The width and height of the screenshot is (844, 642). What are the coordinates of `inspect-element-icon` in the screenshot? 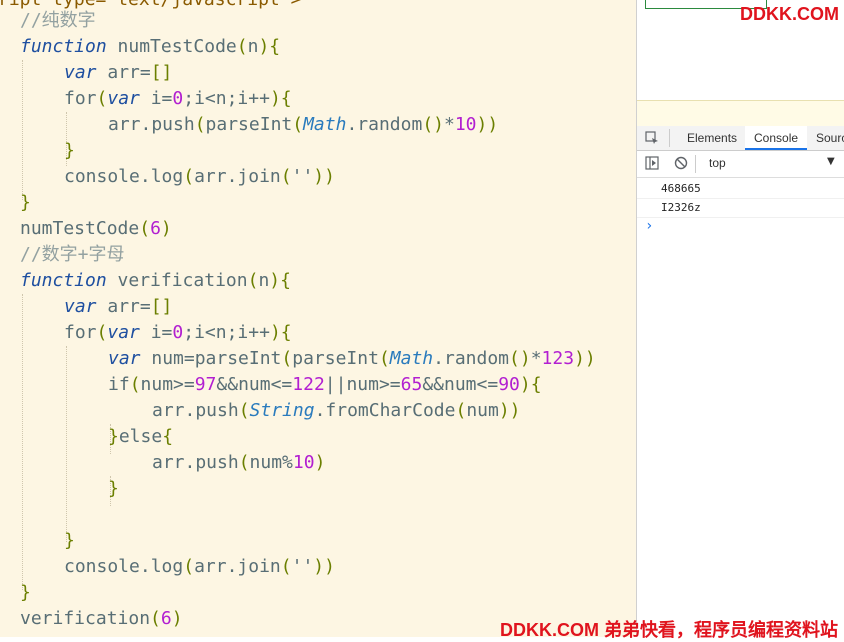 It's located at (652, 138).